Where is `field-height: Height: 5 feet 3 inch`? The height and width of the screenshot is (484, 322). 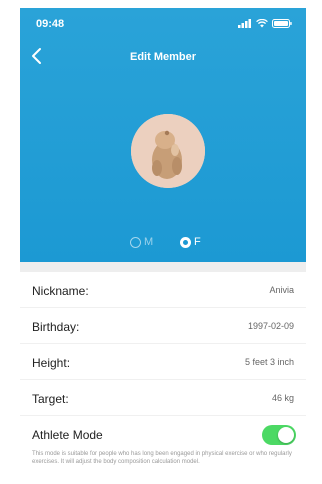 field-height: Height: 5 feet 3 inch is located at coordinates (163, 362).